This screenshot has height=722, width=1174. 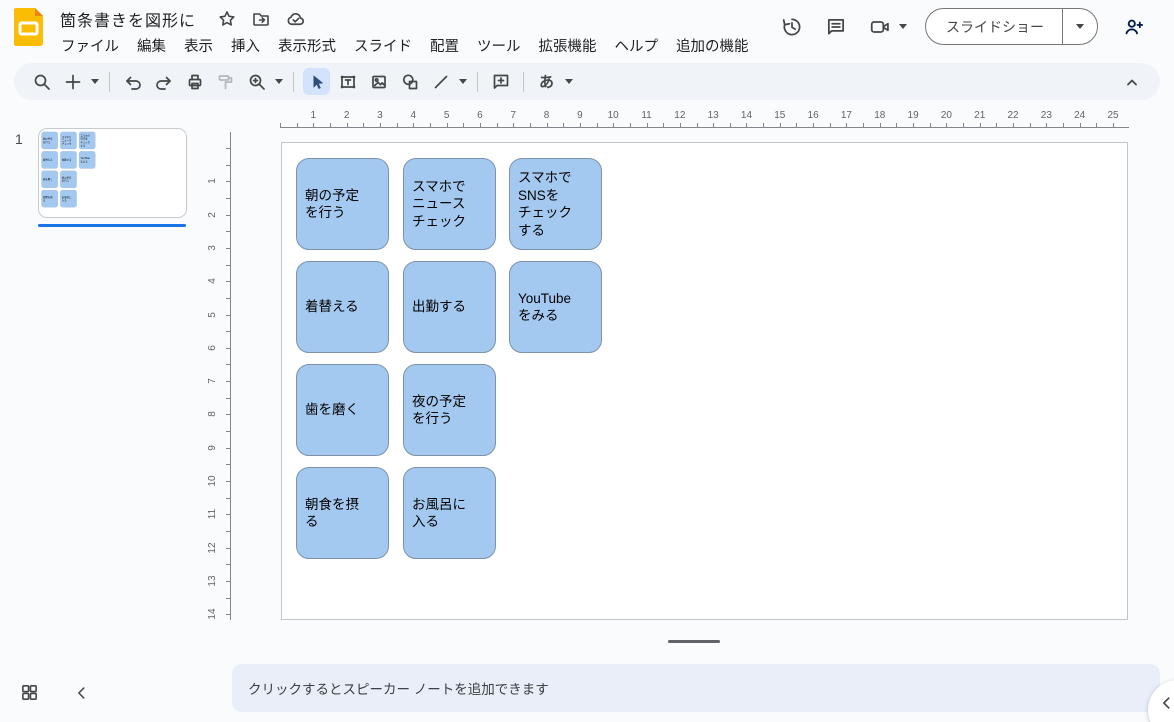 I want to click on menu-bar: ファイル 編集 表示 挿入 表示形式 スライド 配置 ツール 拡張機能 ヘルプ 追加の機能, so click(x=405, y=45).